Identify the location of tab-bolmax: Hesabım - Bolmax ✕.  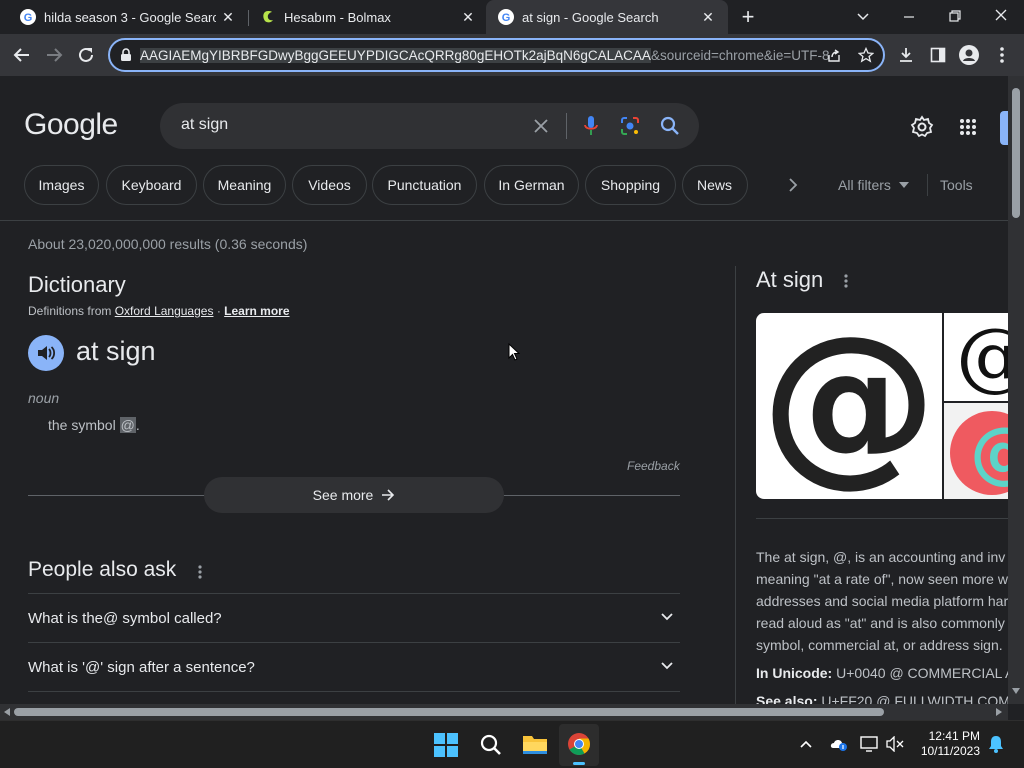
(364, 17).